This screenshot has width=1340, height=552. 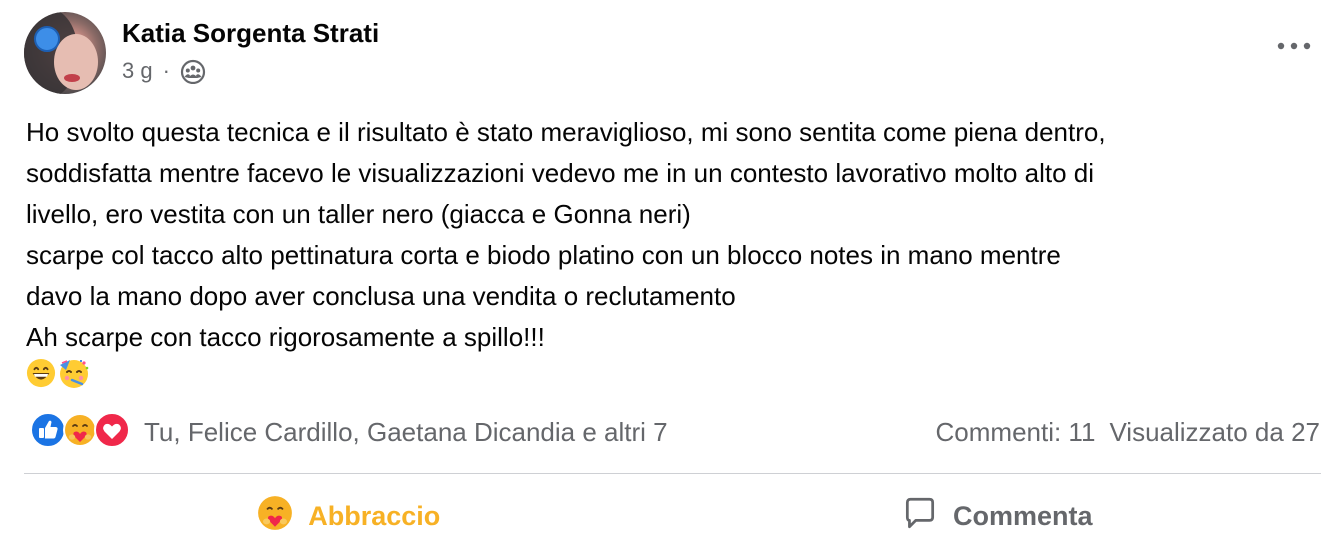 I want to click on comments-count: Commenti: 11, so click(x=1016, y=432).